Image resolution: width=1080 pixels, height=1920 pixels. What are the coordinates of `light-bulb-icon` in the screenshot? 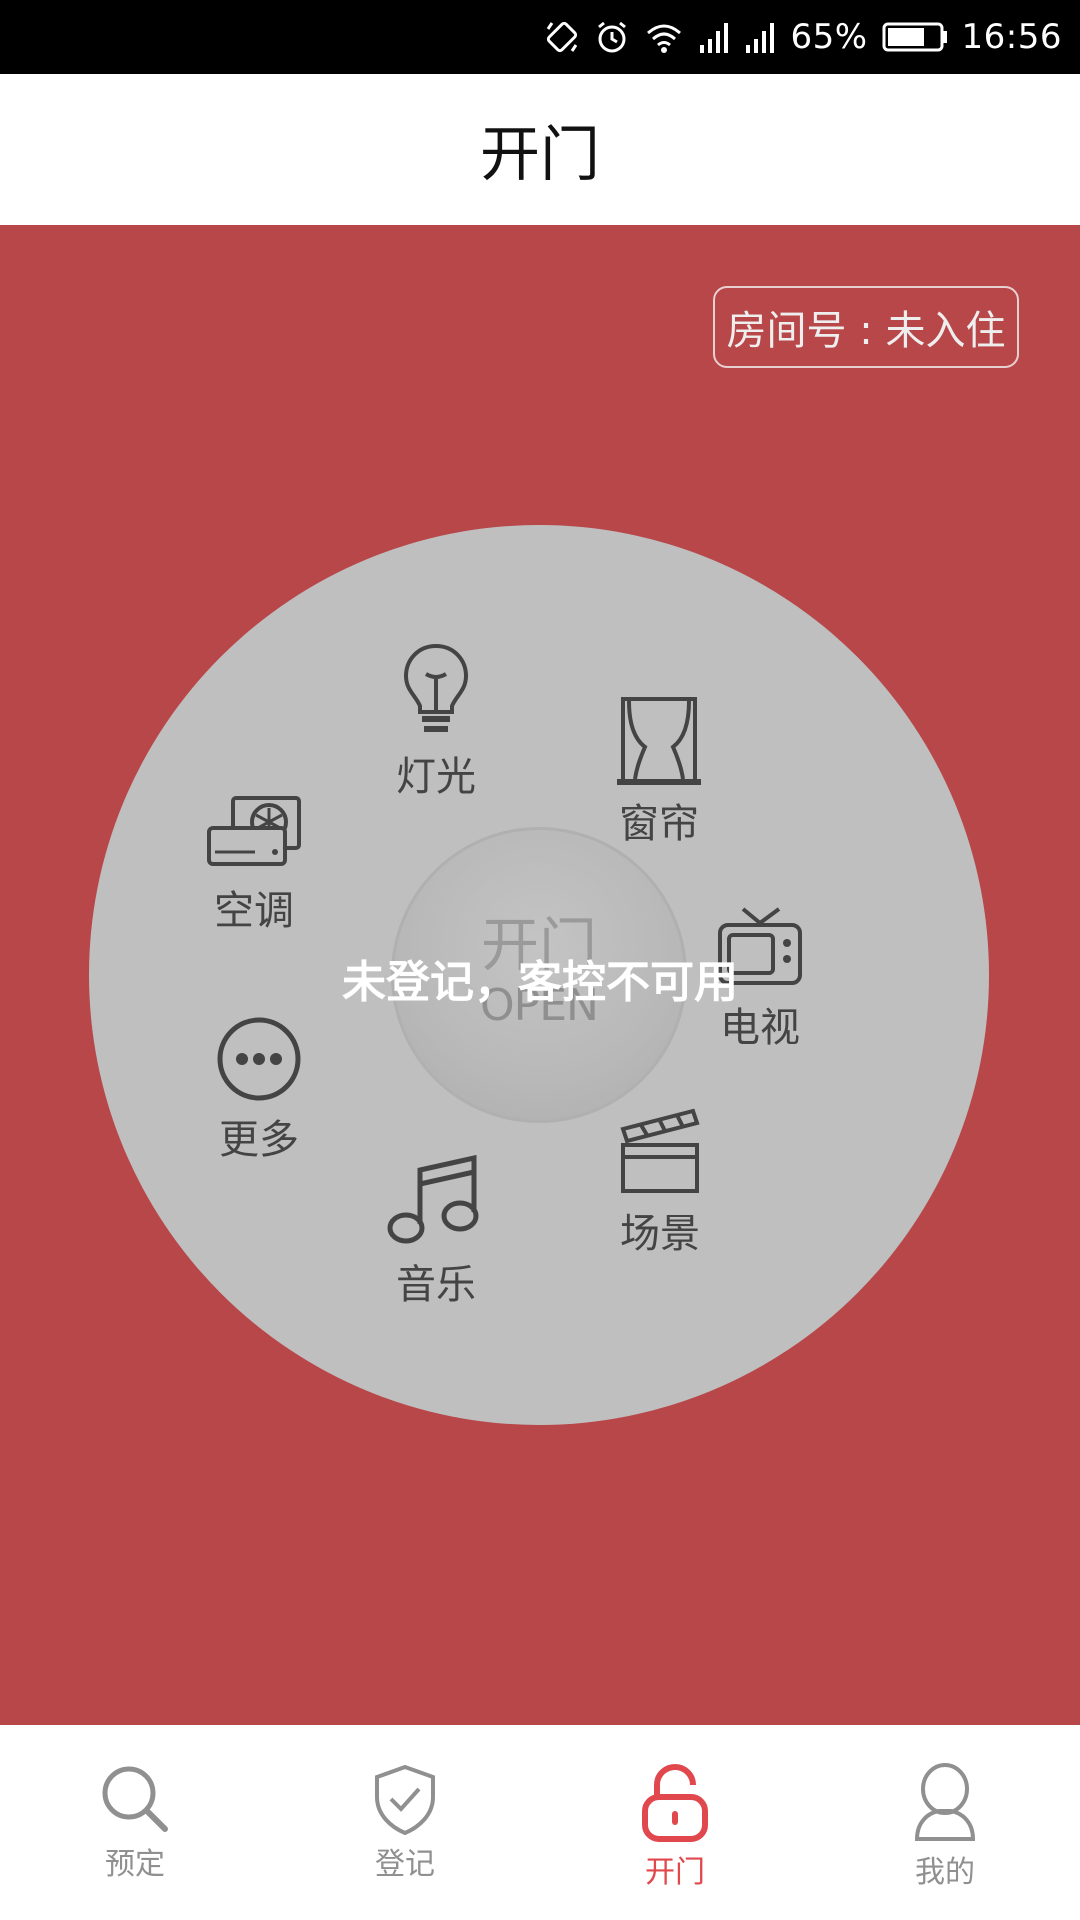 It's located at (436, 690).